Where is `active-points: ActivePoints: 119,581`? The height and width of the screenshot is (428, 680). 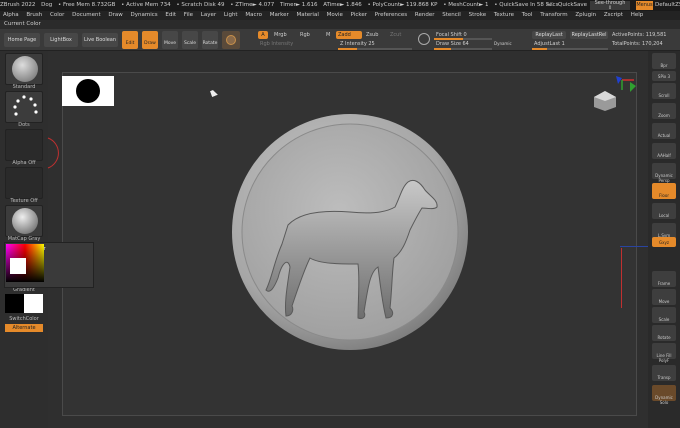 active-points: ActivePoints: 119,581 is located at coordinates (639, 35).